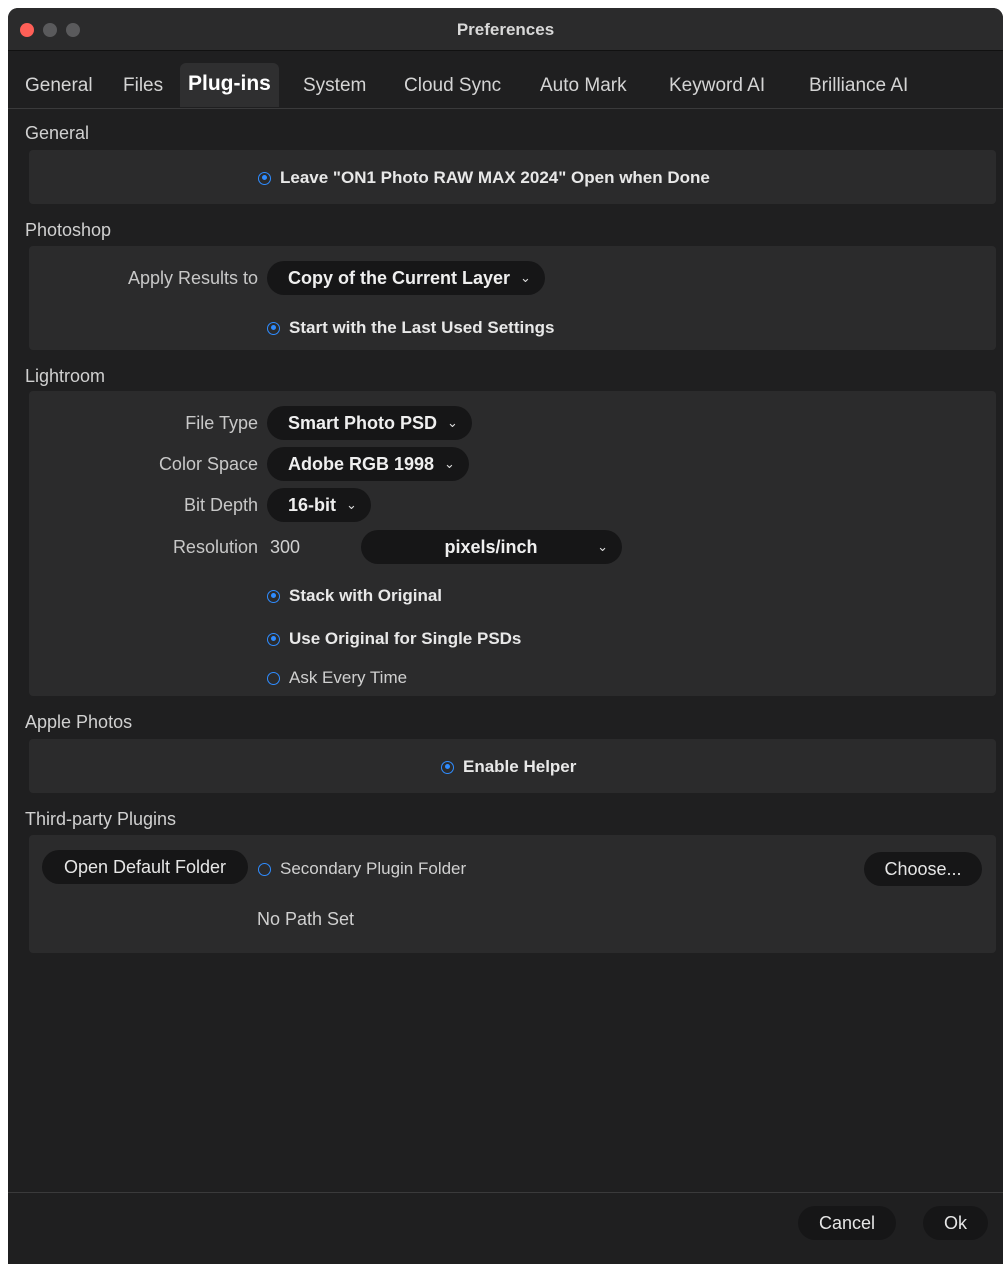 This screenshot has width=1003, height=1264. I want to click on color-space-dropdown: Adobe RGB 1998 ⌄, so click(368, 464).